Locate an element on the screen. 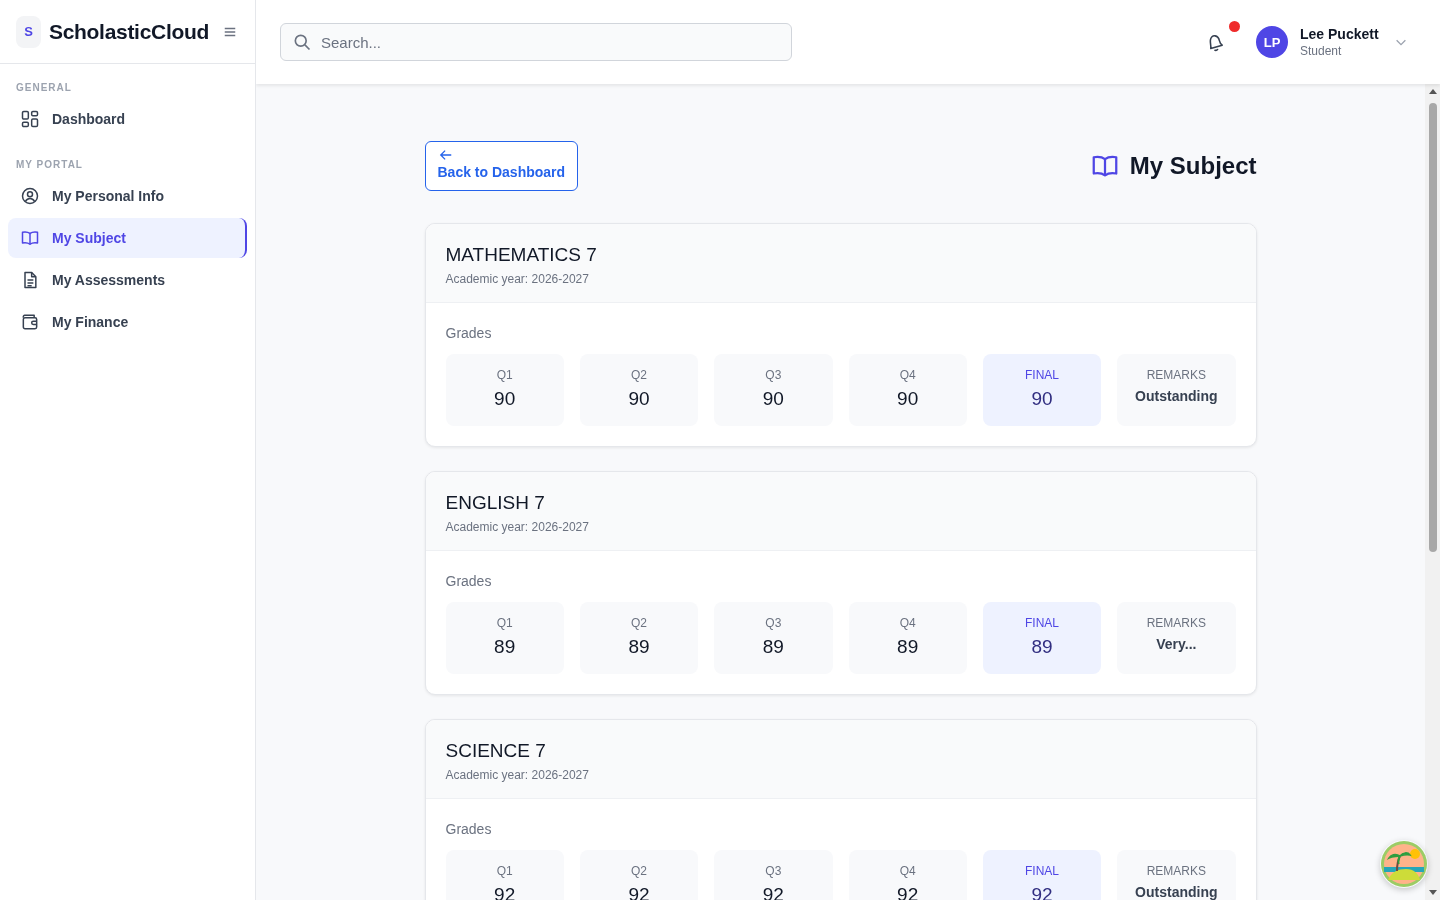 The image size is (1440, 900). subject-name: SCIENCE 7 is located at coordinates (496, 751).